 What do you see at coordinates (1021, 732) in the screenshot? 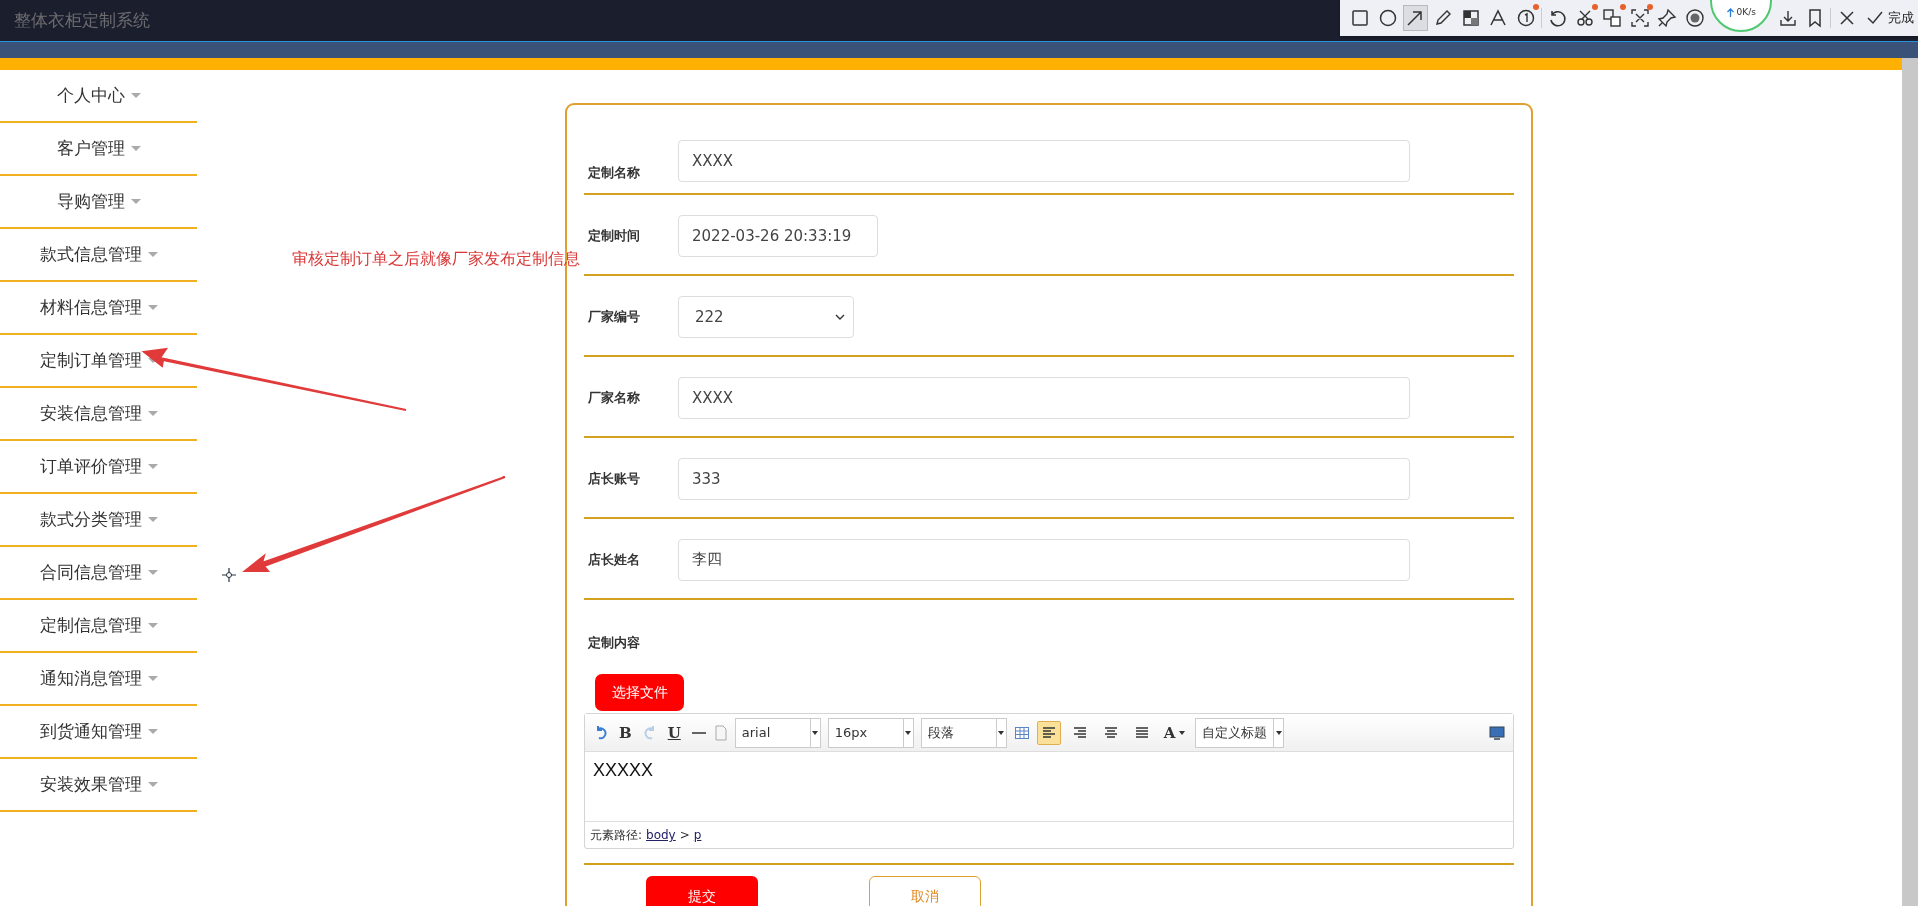
I see `table-icon` at bounding box center [1021, 732].